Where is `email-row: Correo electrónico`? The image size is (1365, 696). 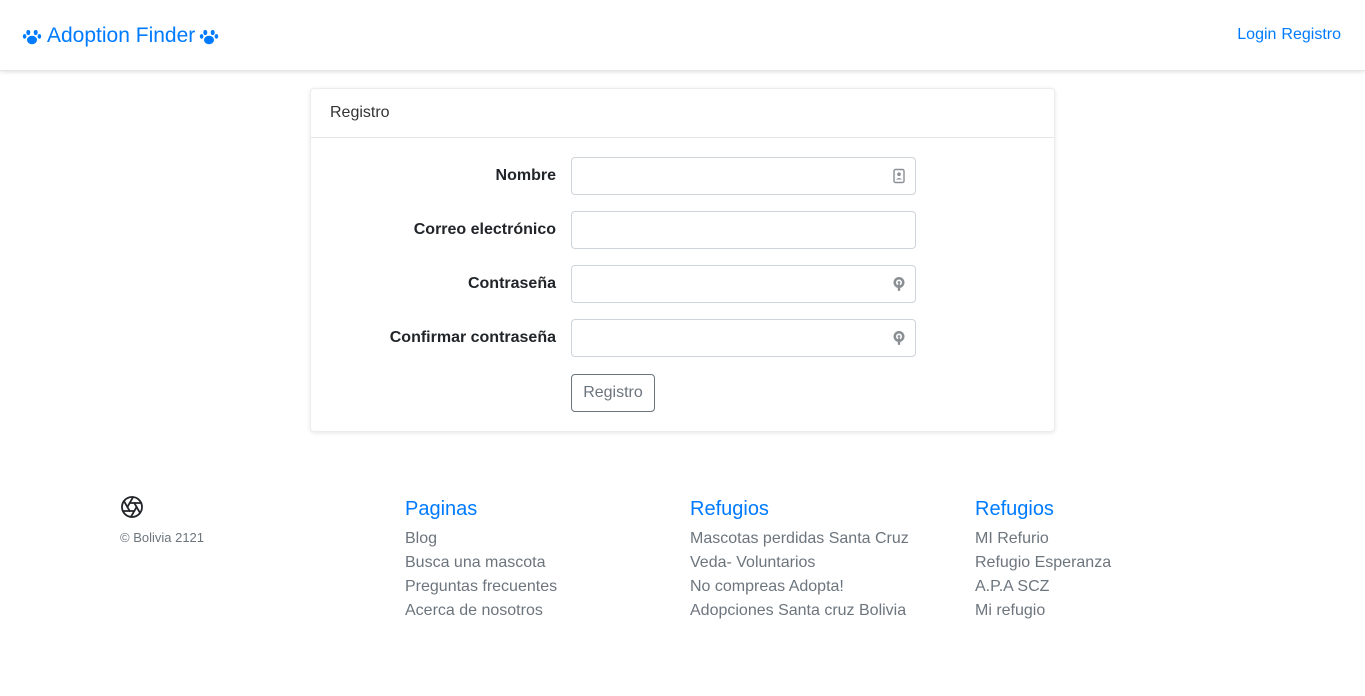 email-row: Correo electrónico is located at coordinates (683, 230).